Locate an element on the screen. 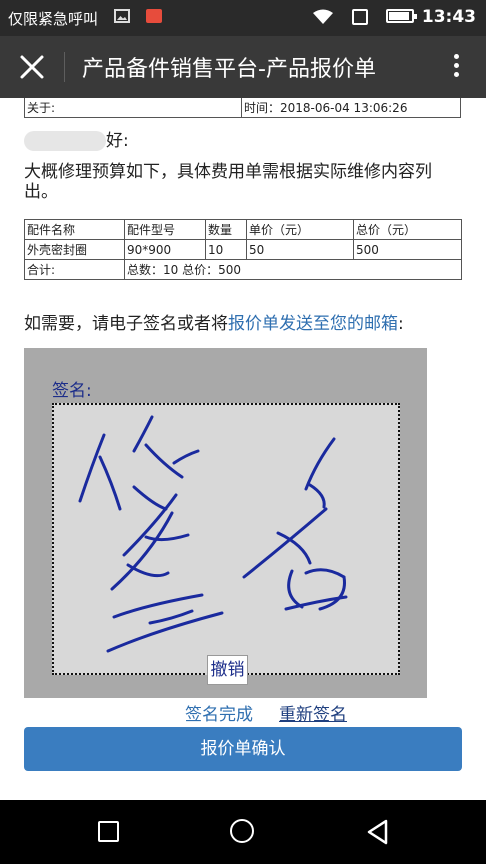  column-header: 总价（元） is located at coordinates (407, 229).